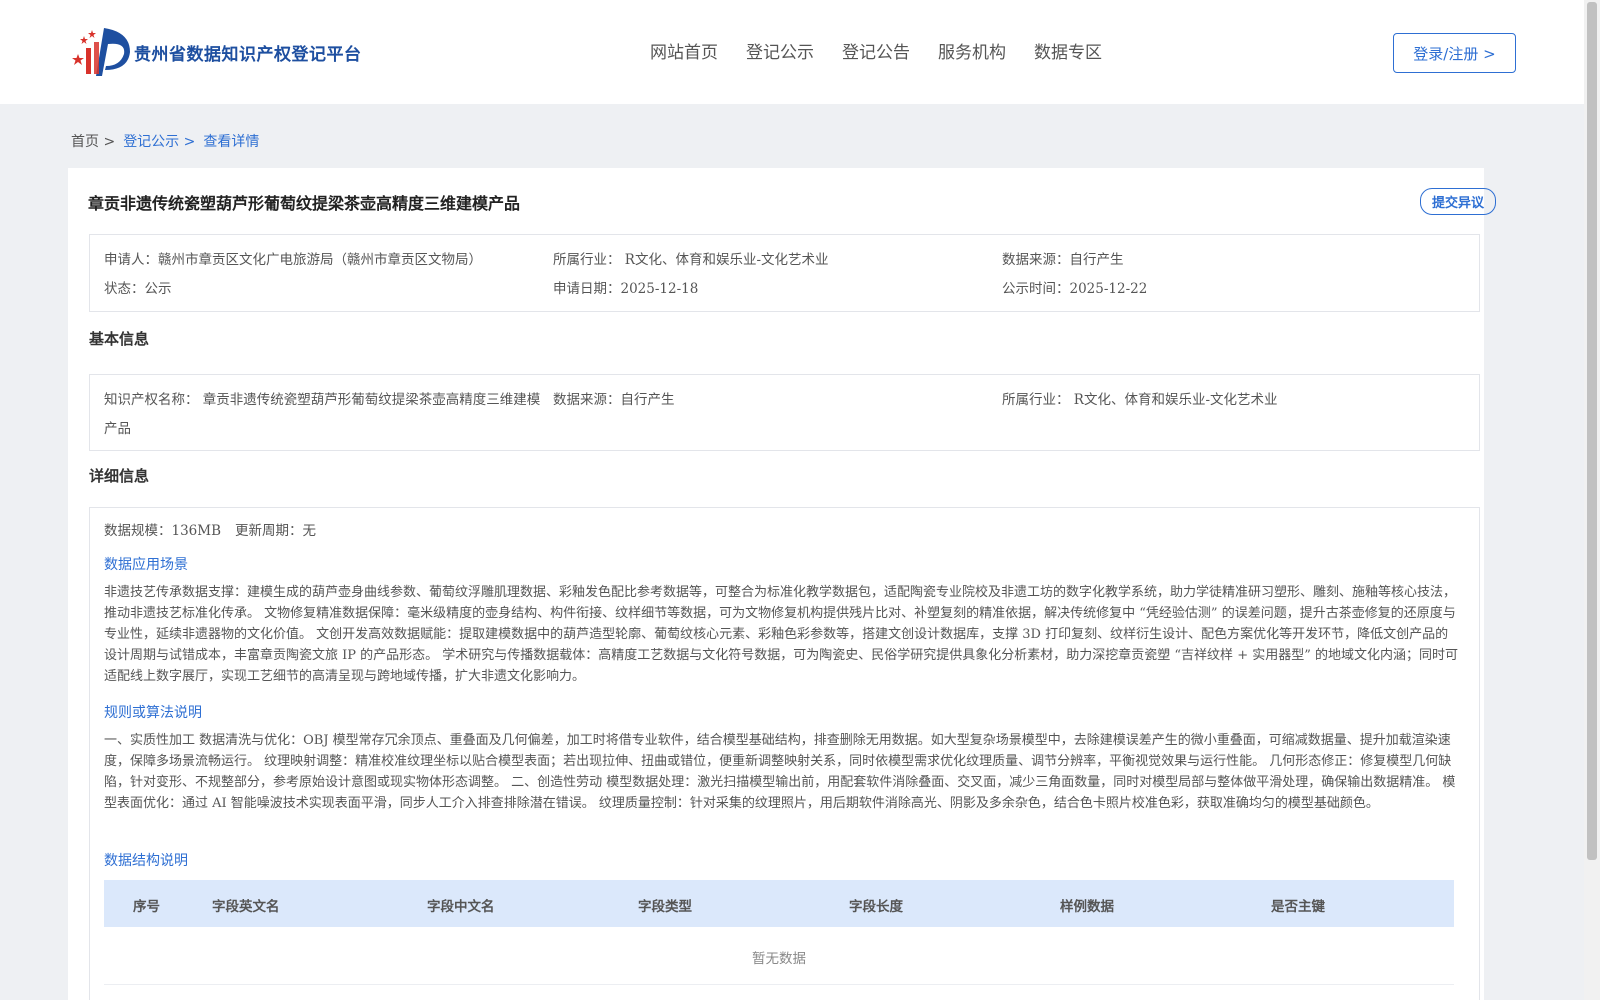  What do you see at coordinates (684, 50) in the screenshot?
I see `nav-item-home: 网站首页` at bounding box center [684, 50].